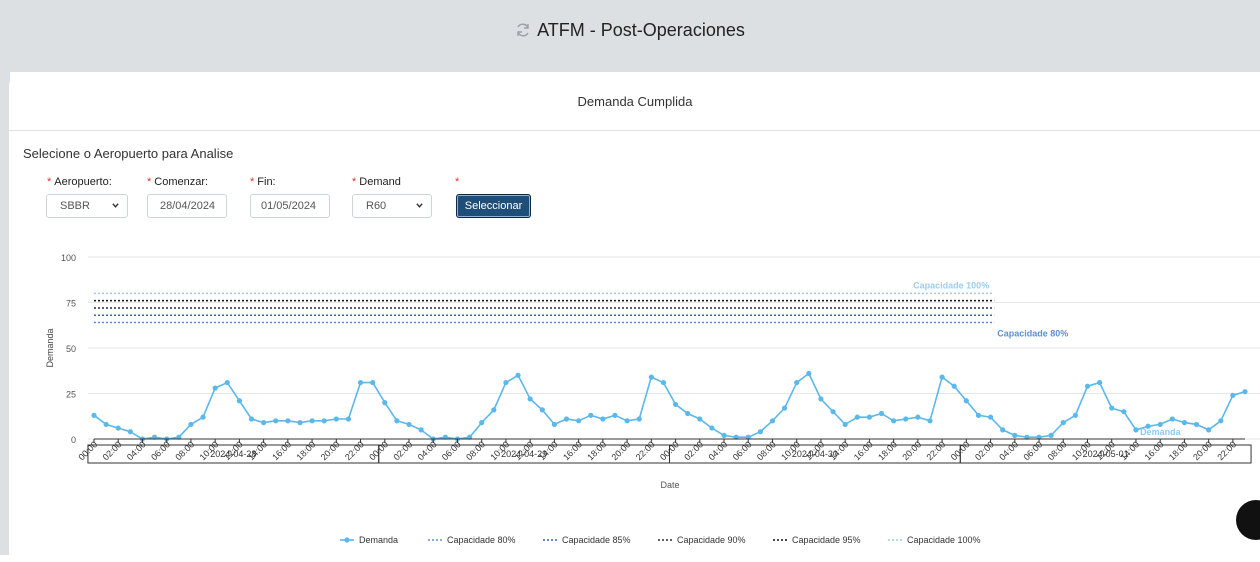 The height and width of the screenshot is (562, 1260). What do you see at coordinates (826, 540) in the screenshot?
I see `legend-label: Capacidade 95%` at bounding box center [826, 540].